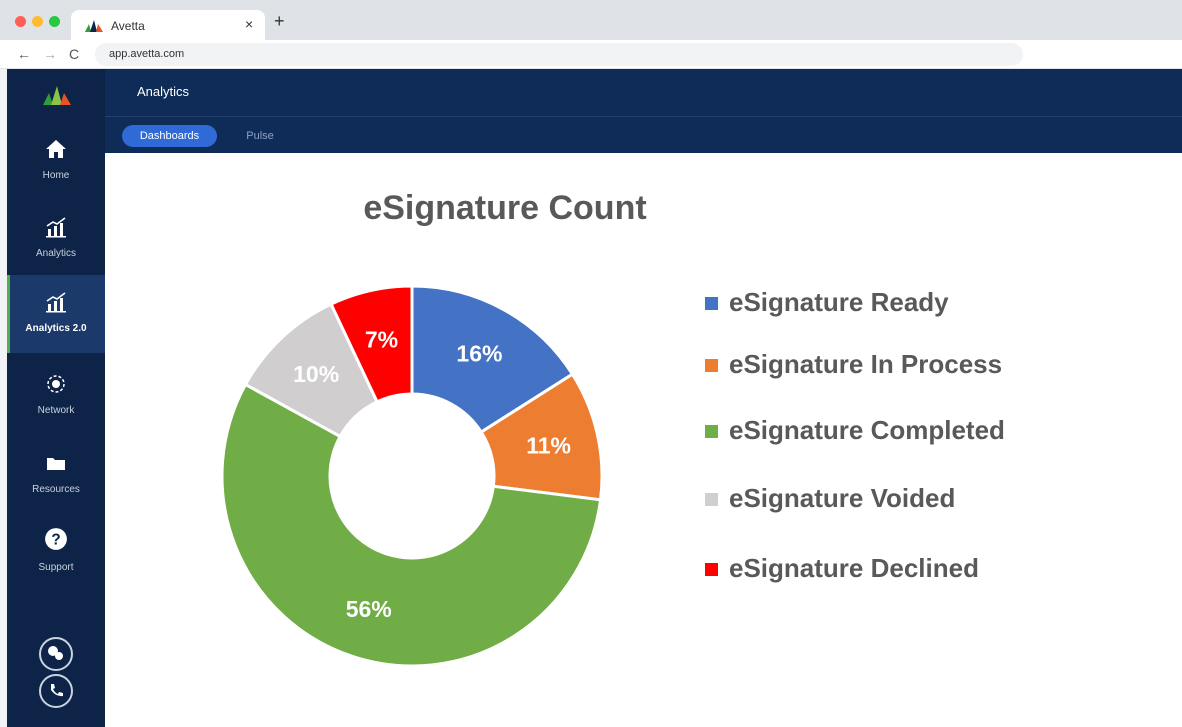 This screenshot has height=727, width=1182. Describe the element at coordinates (54, 21) in the screenshot. I see `maximize-window-button` at that location.